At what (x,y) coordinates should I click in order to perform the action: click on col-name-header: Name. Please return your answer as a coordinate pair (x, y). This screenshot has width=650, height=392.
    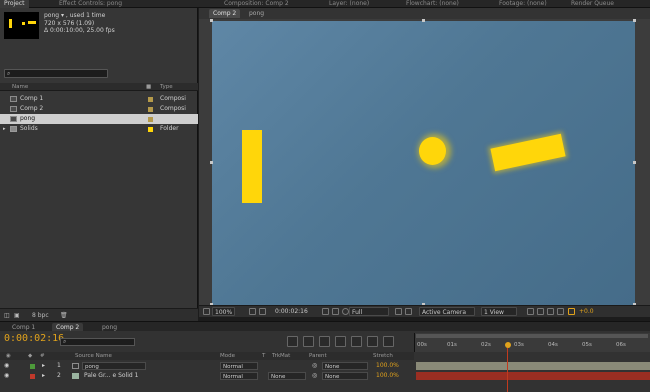
    Looking at the image, I should click on (20, 87).